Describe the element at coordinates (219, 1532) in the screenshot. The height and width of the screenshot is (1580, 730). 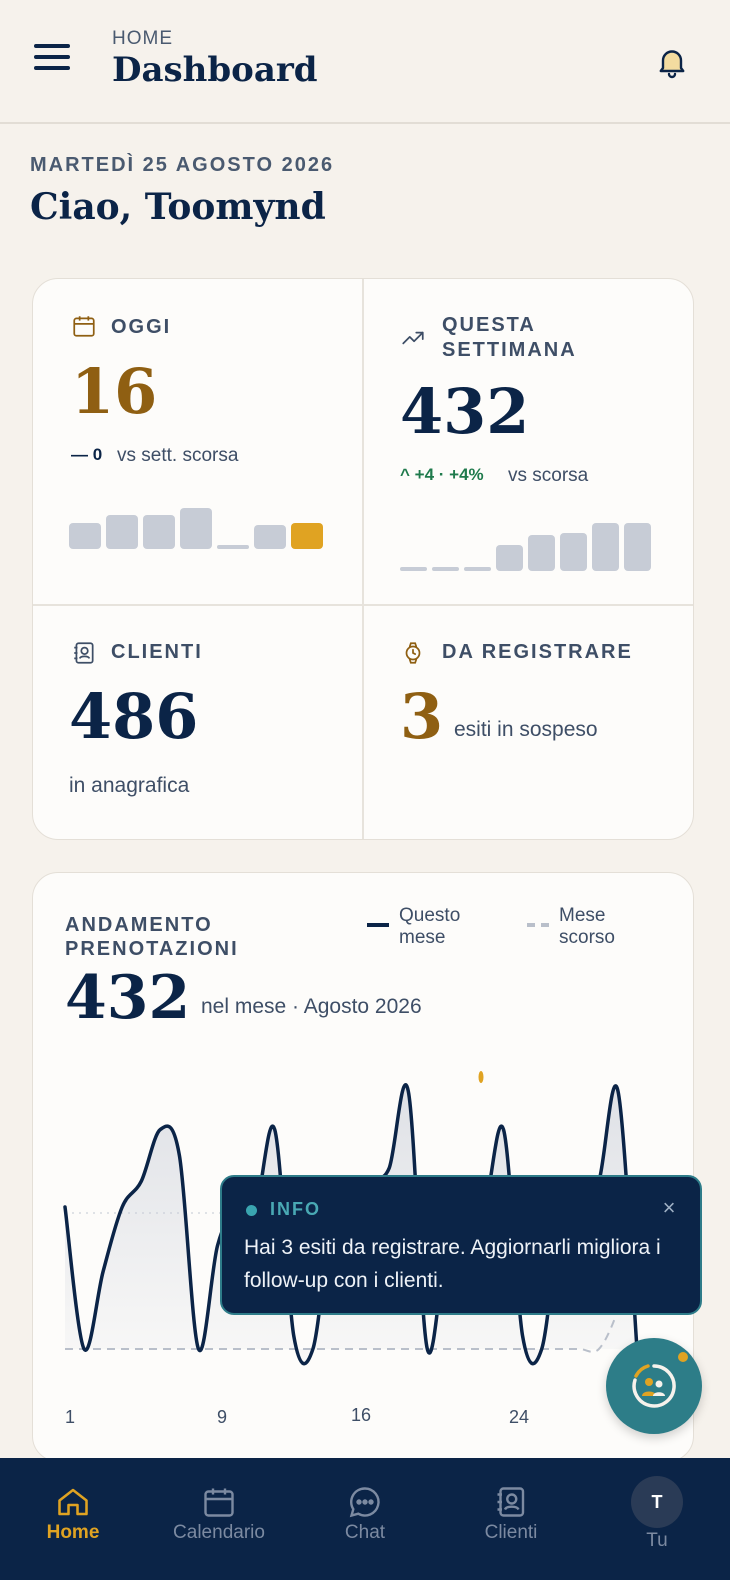
I see `nav-label: Calendario` at that location.